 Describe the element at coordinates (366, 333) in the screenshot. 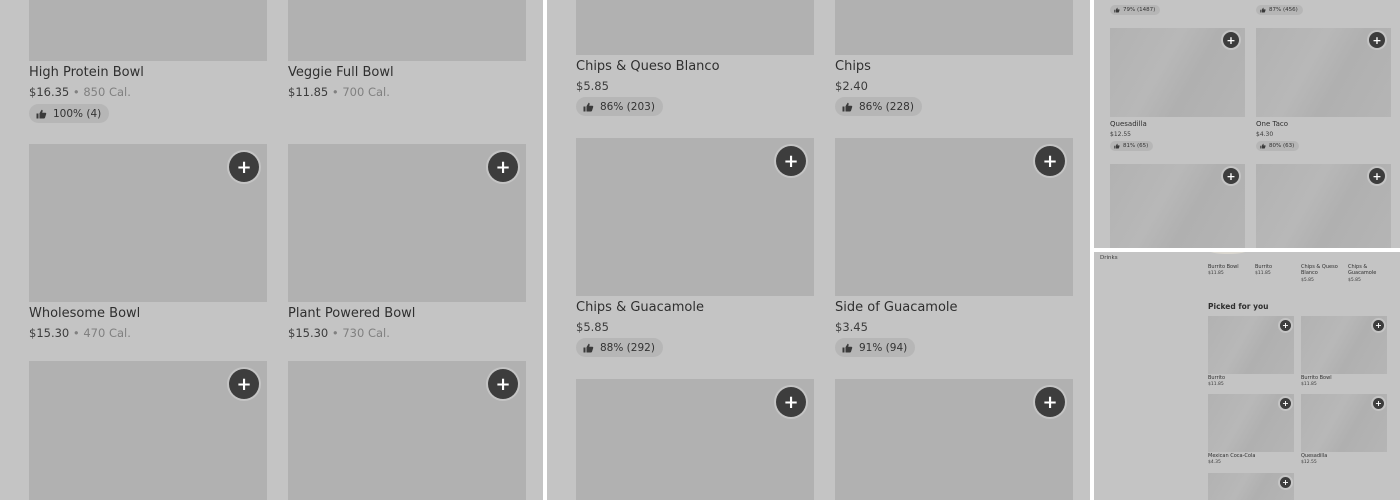

I see `item-calories: 730 Cal.` at that location.